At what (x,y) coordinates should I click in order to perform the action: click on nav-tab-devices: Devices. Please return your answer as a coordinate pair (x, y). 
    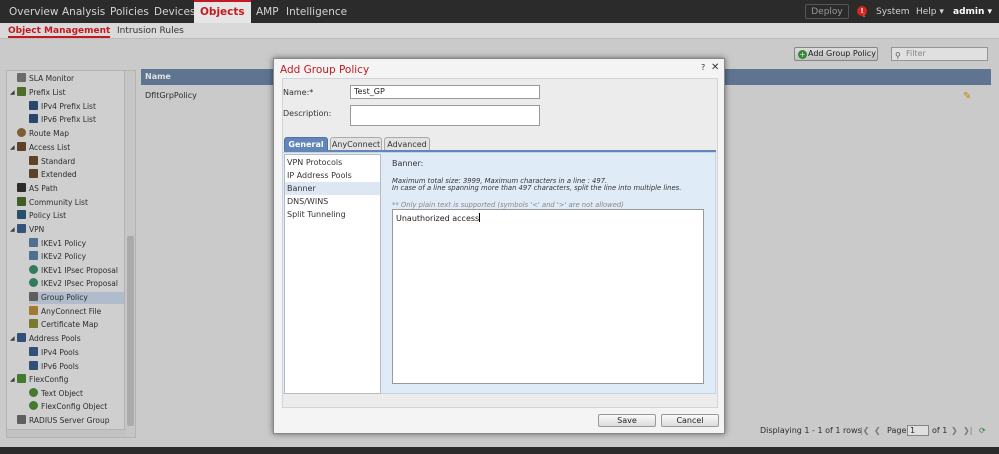
    Looking at the image, I should click on (174, 11).